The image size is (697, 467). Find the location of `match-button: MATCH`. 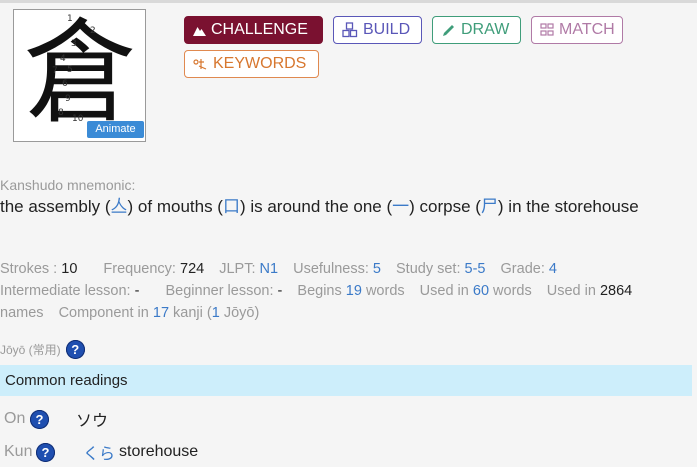

match-button: MATCH is located at coordinates (577, 30).